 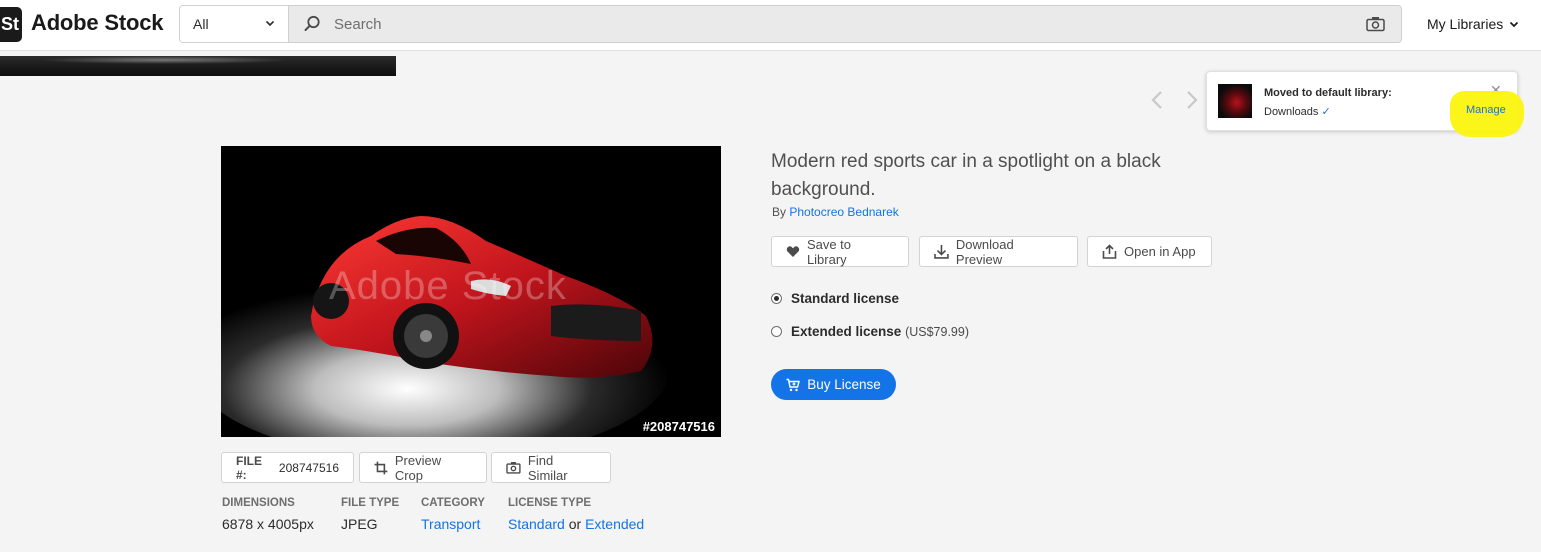 I want to click on adobe-stock-logo-mark: St, so click(x=11, y=24).